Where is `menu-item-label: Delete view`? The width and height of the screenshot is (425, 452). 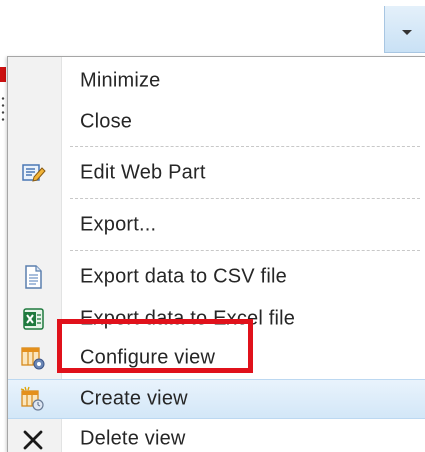
menu-item-label: Delete view is located at coordinates (133, 438).